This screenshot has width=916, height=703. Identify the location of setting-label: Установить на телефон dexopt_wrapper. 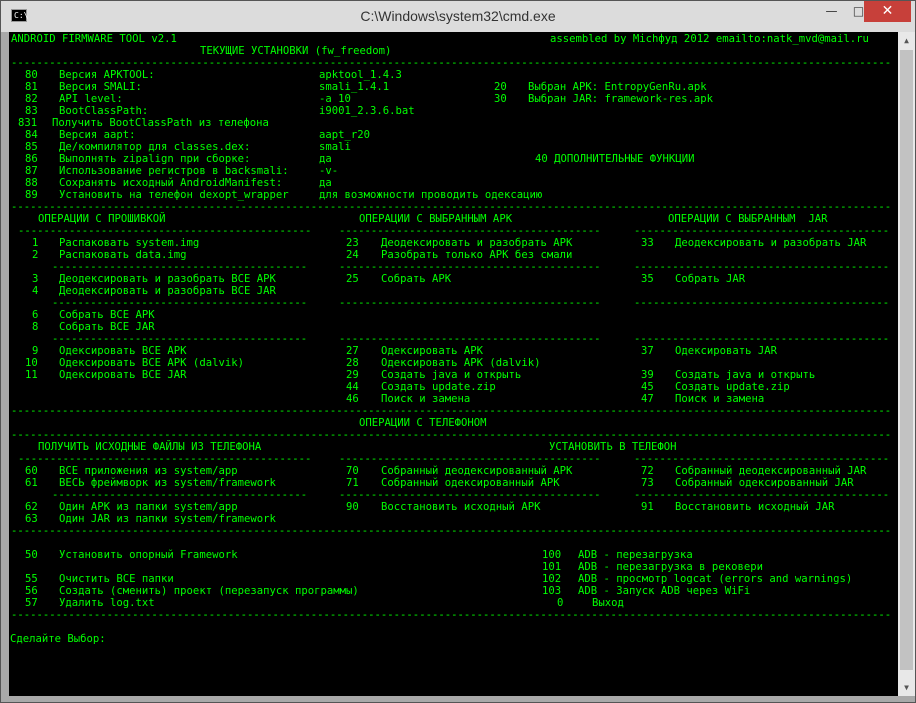
(174, 195).